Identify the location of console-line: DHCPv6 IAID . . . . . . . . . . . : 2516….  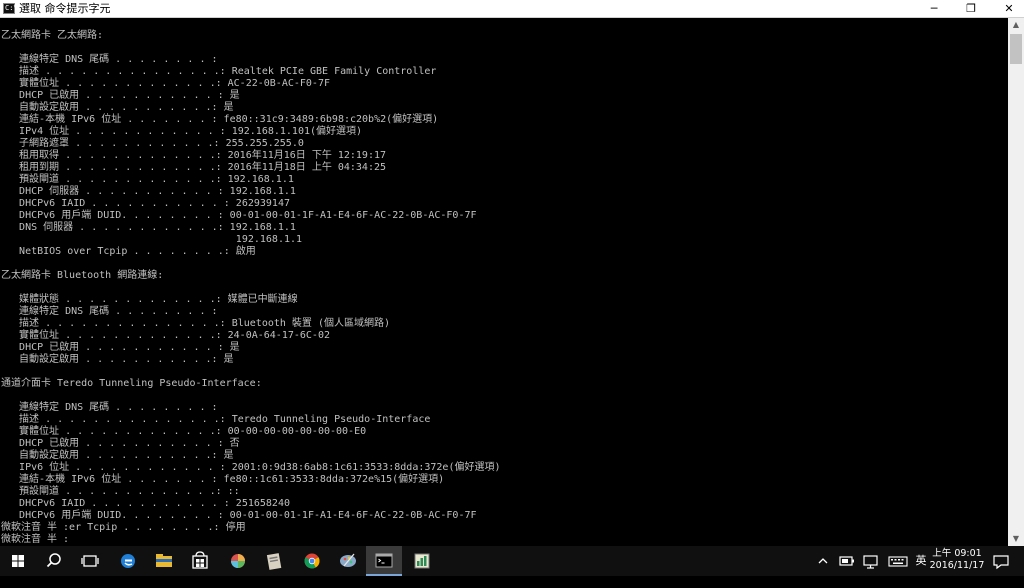
(145, 503).